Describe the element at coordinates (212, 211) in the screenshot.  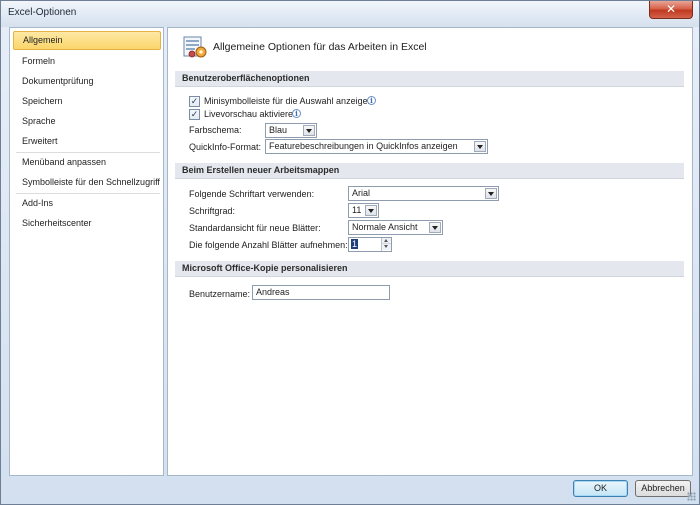
I see `font-size-label: Schriftgrad:` at that location.